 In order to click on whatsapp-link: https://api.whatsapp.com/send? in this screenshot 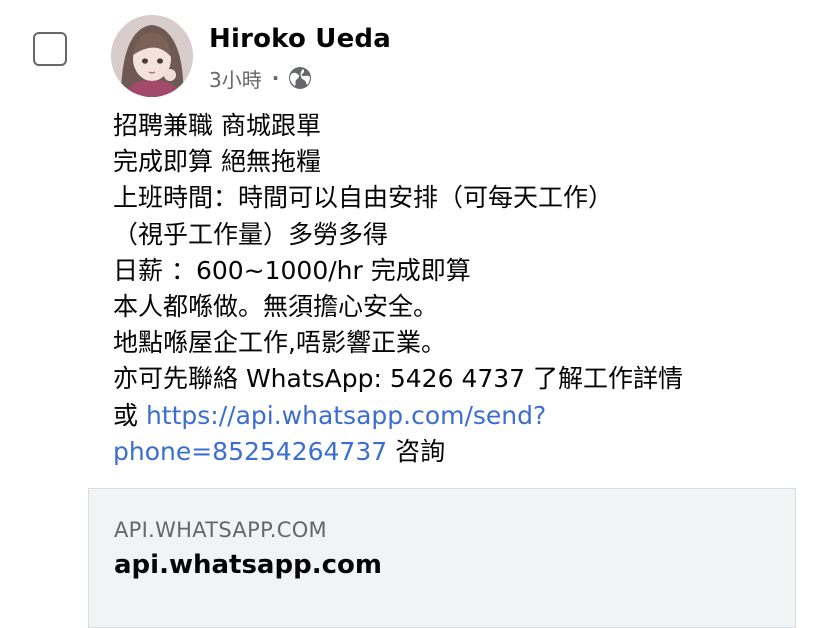, I will do `click(346, 415)`.